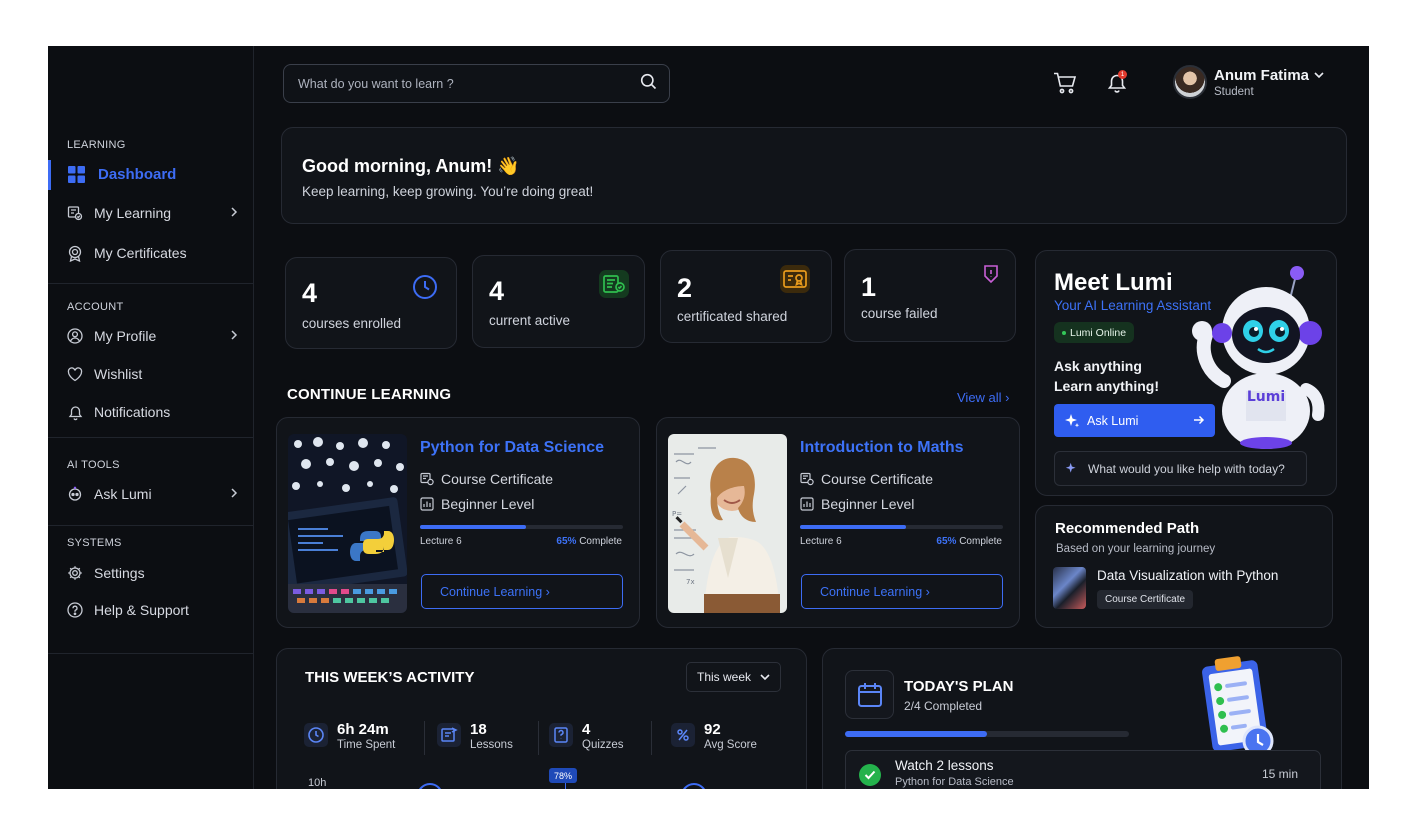 This screenshot has height=840, width=1417. What do you see at coordinates (1065, 83) in the screenshot?
I see `cart-icon` at bounding box center [1065, 83].